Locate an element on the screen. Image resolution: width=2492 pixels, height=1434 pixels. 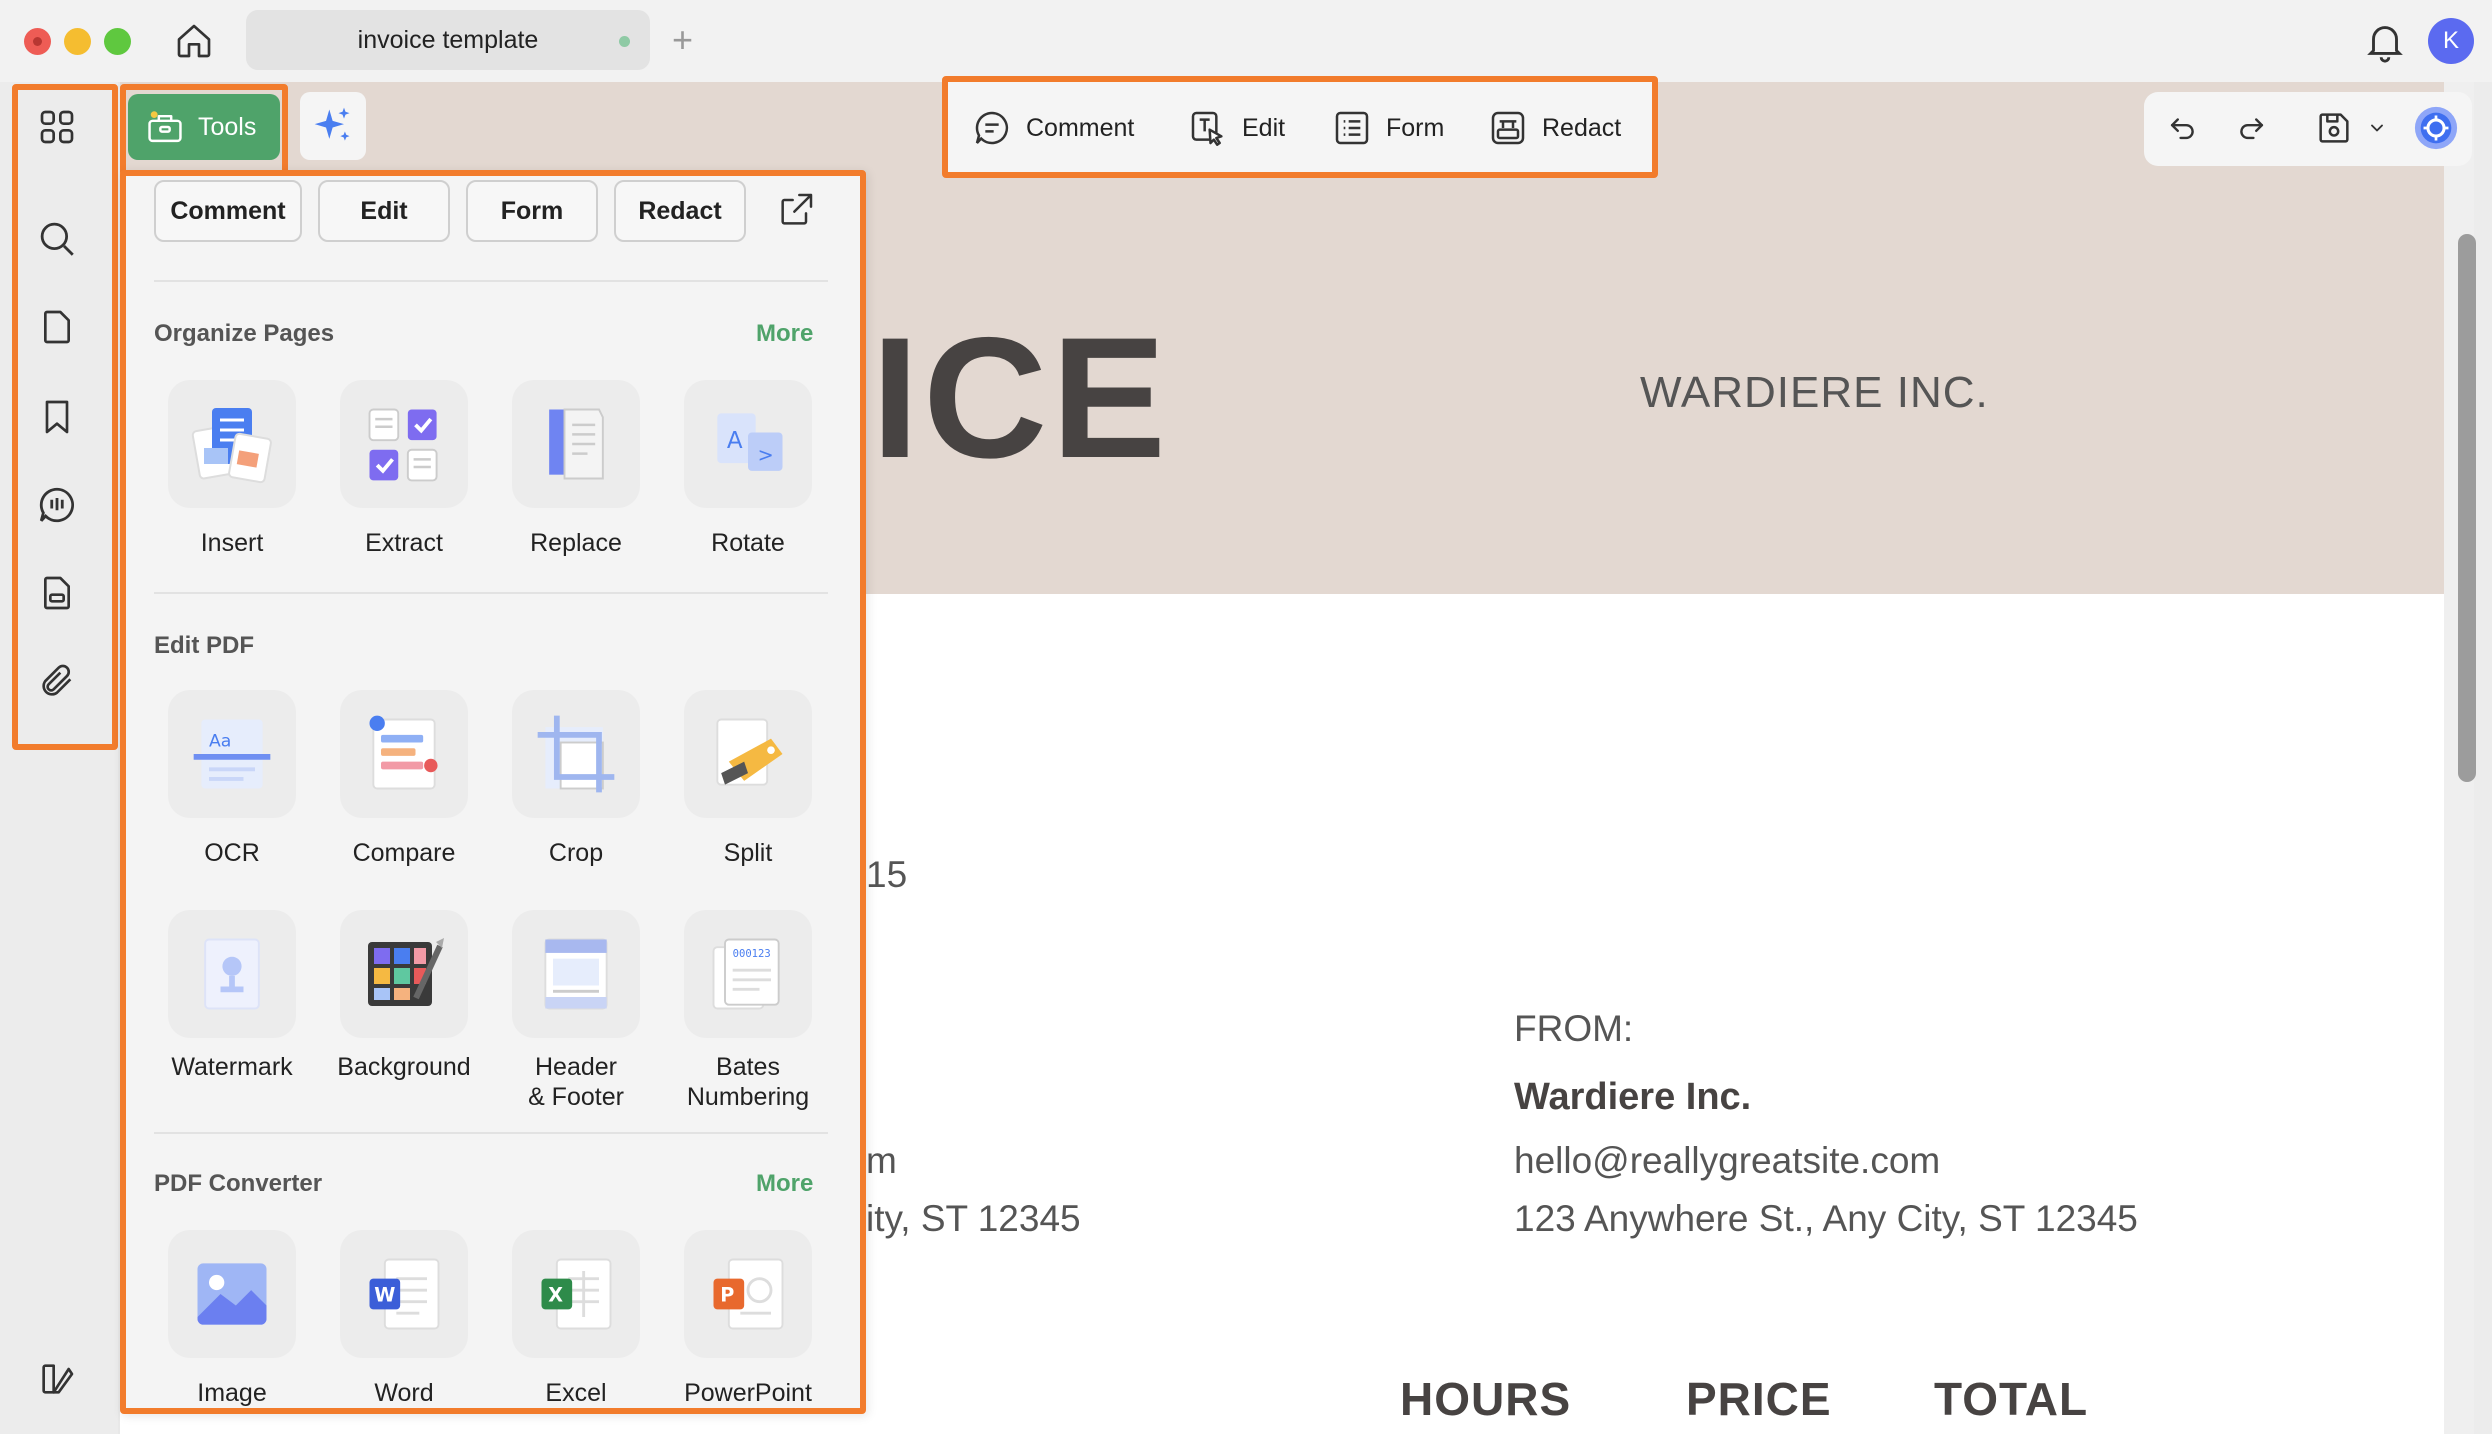
toolbar-form-button: Form is located at coordinates (1388, 128).